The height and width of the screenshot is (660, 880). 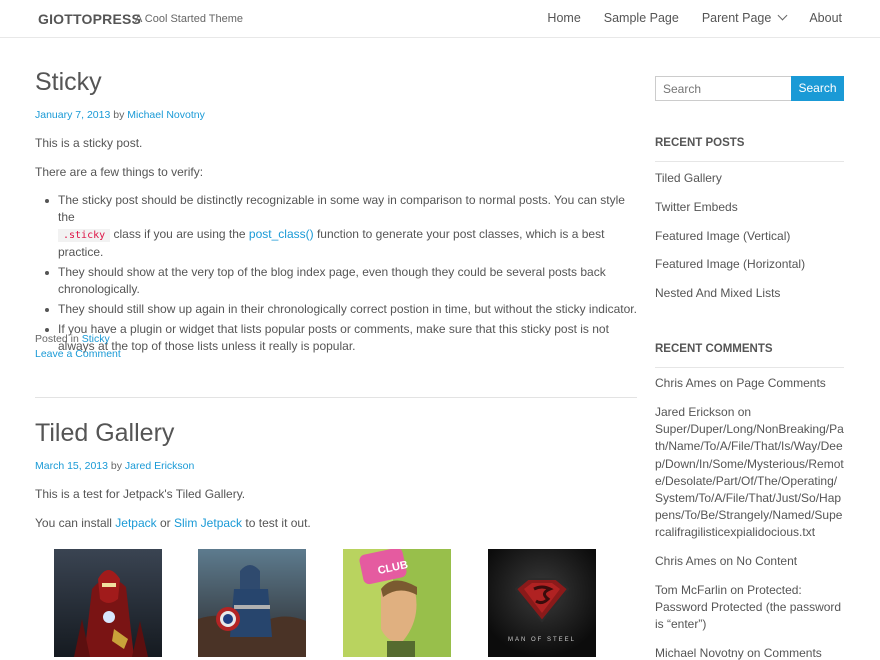 I want to click on post-date: March 15, 2013, so click(x=71, y=466).